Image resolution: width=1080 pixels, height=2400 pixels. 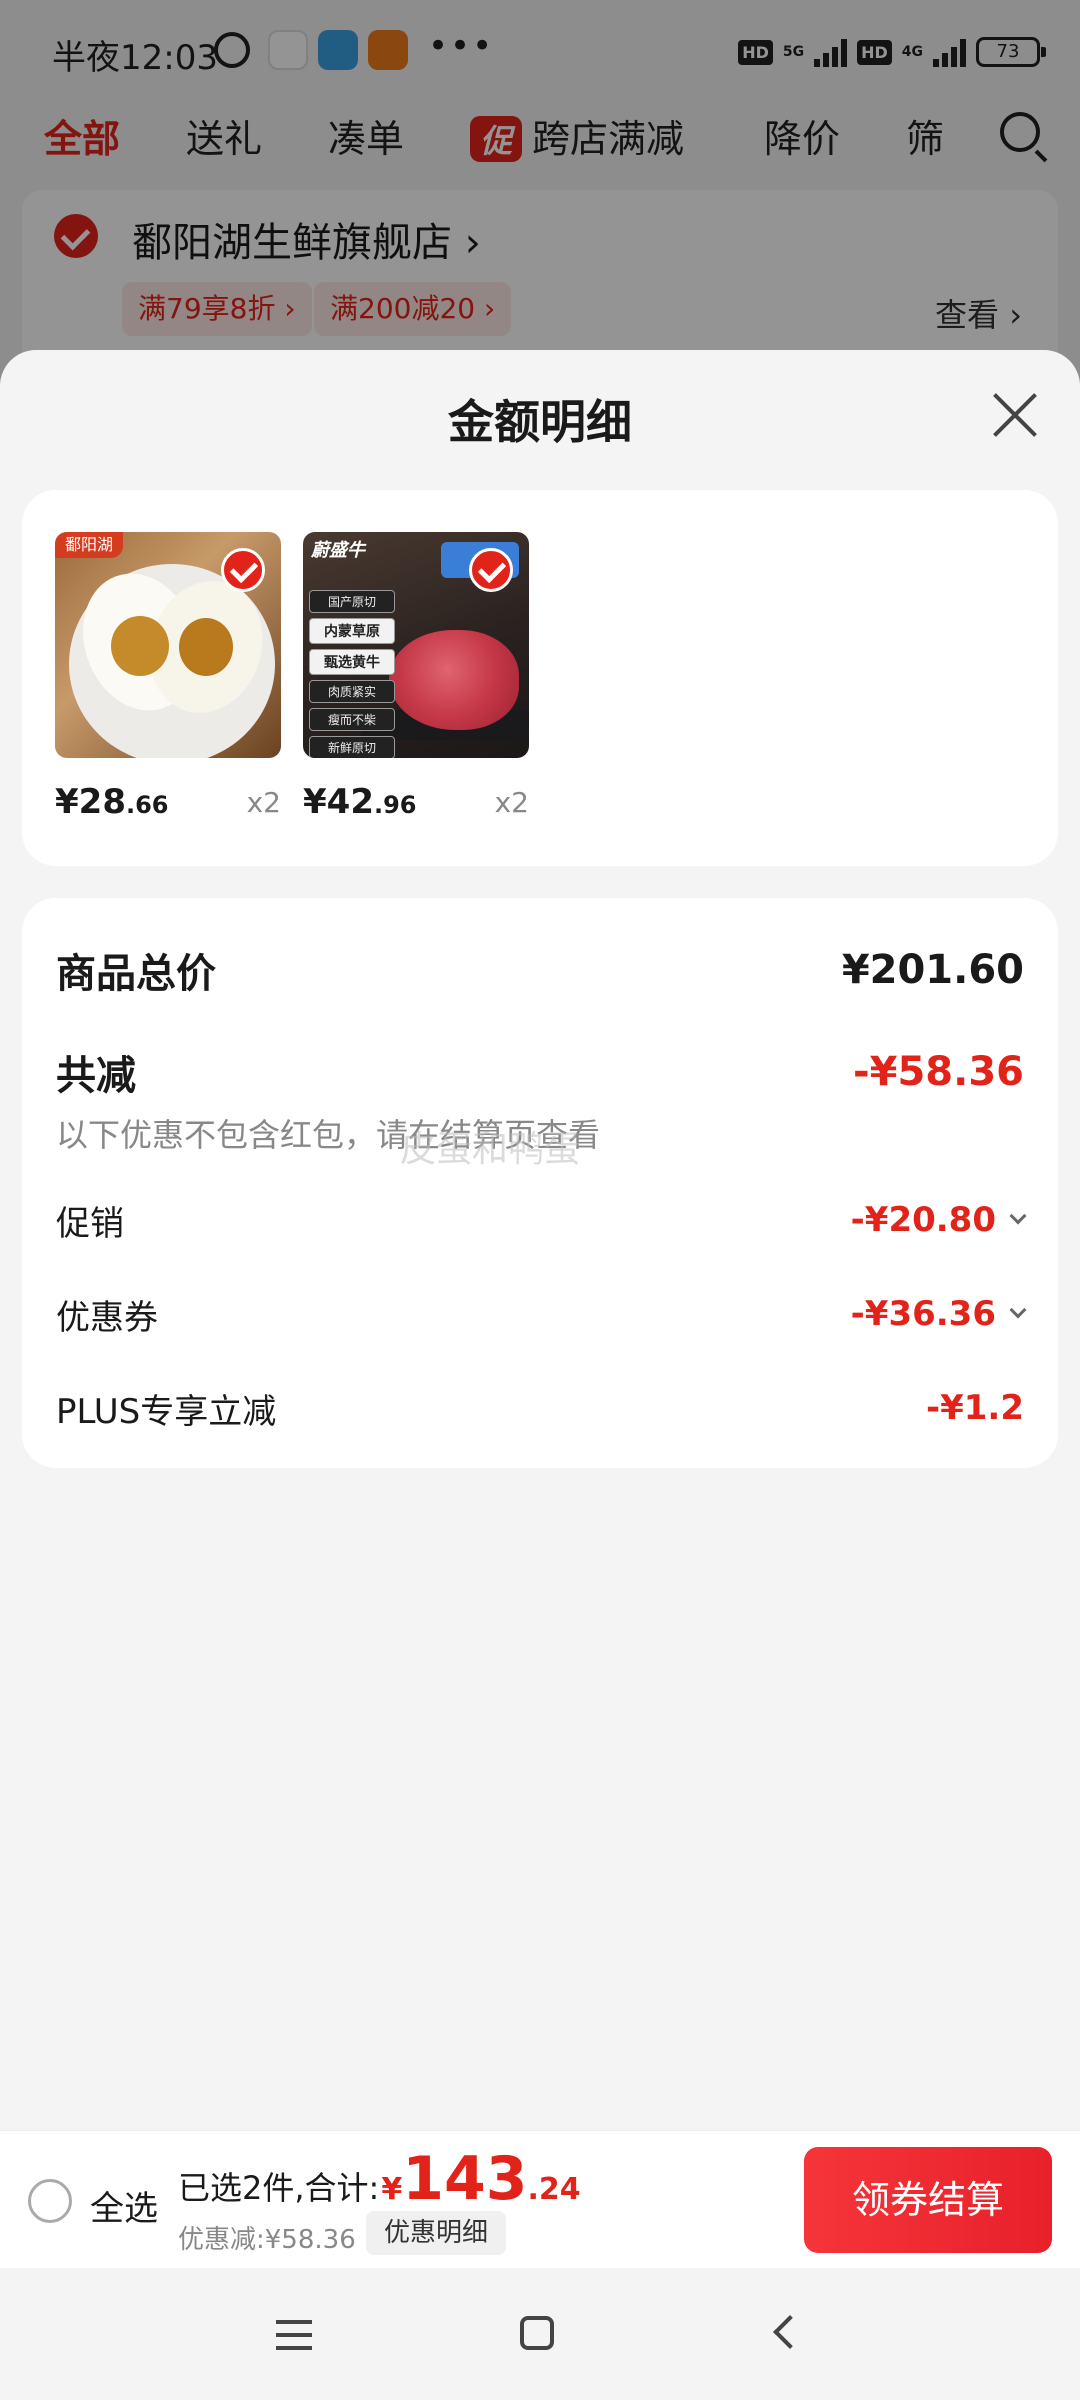 I want to click on order-summary: 已选2件,合计: ¥ 143 .24, so click(x=379, y=2179).